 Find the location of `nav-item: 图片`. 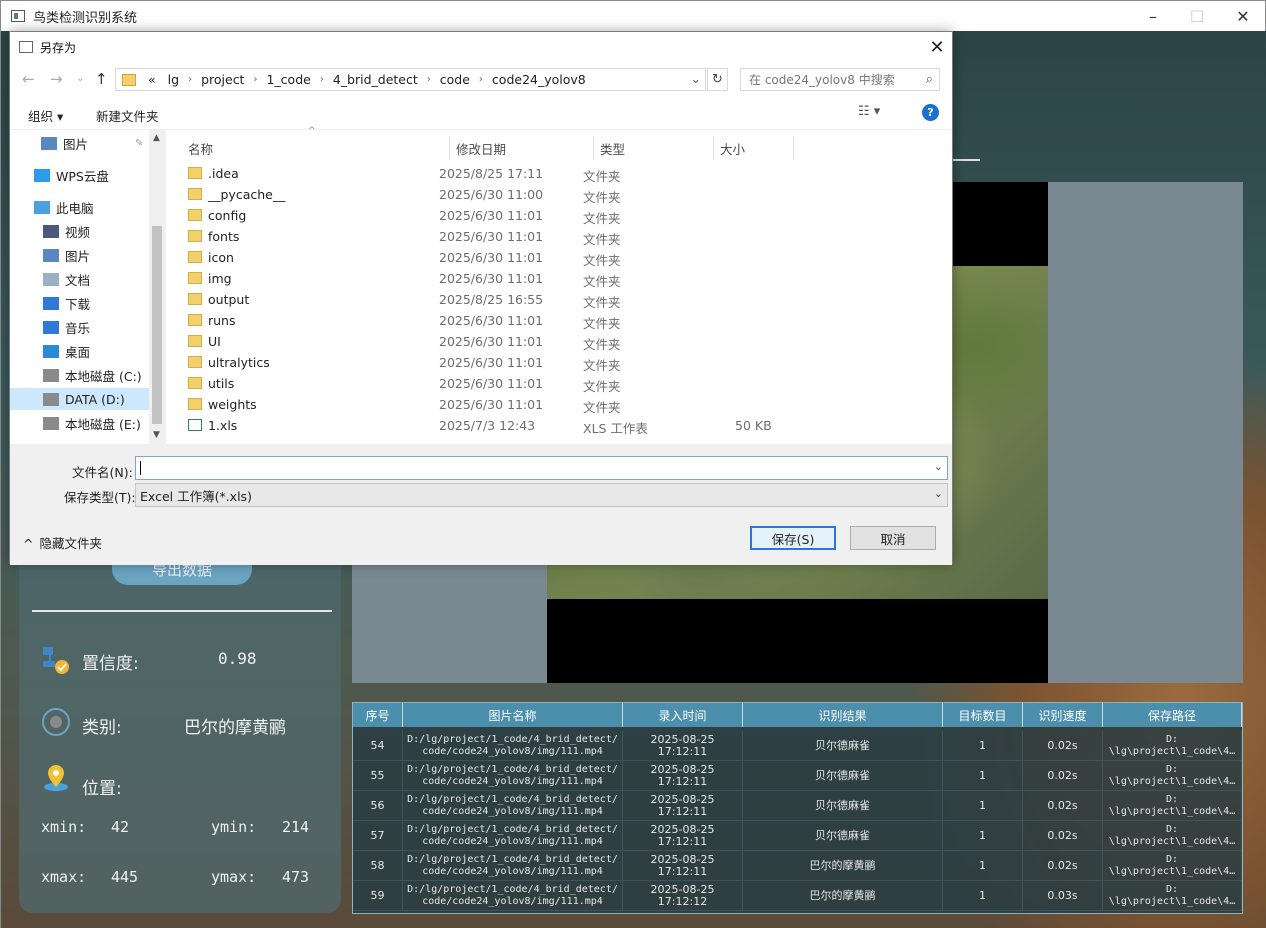

nav-item: 图片 is located at coordinates (79, 255).